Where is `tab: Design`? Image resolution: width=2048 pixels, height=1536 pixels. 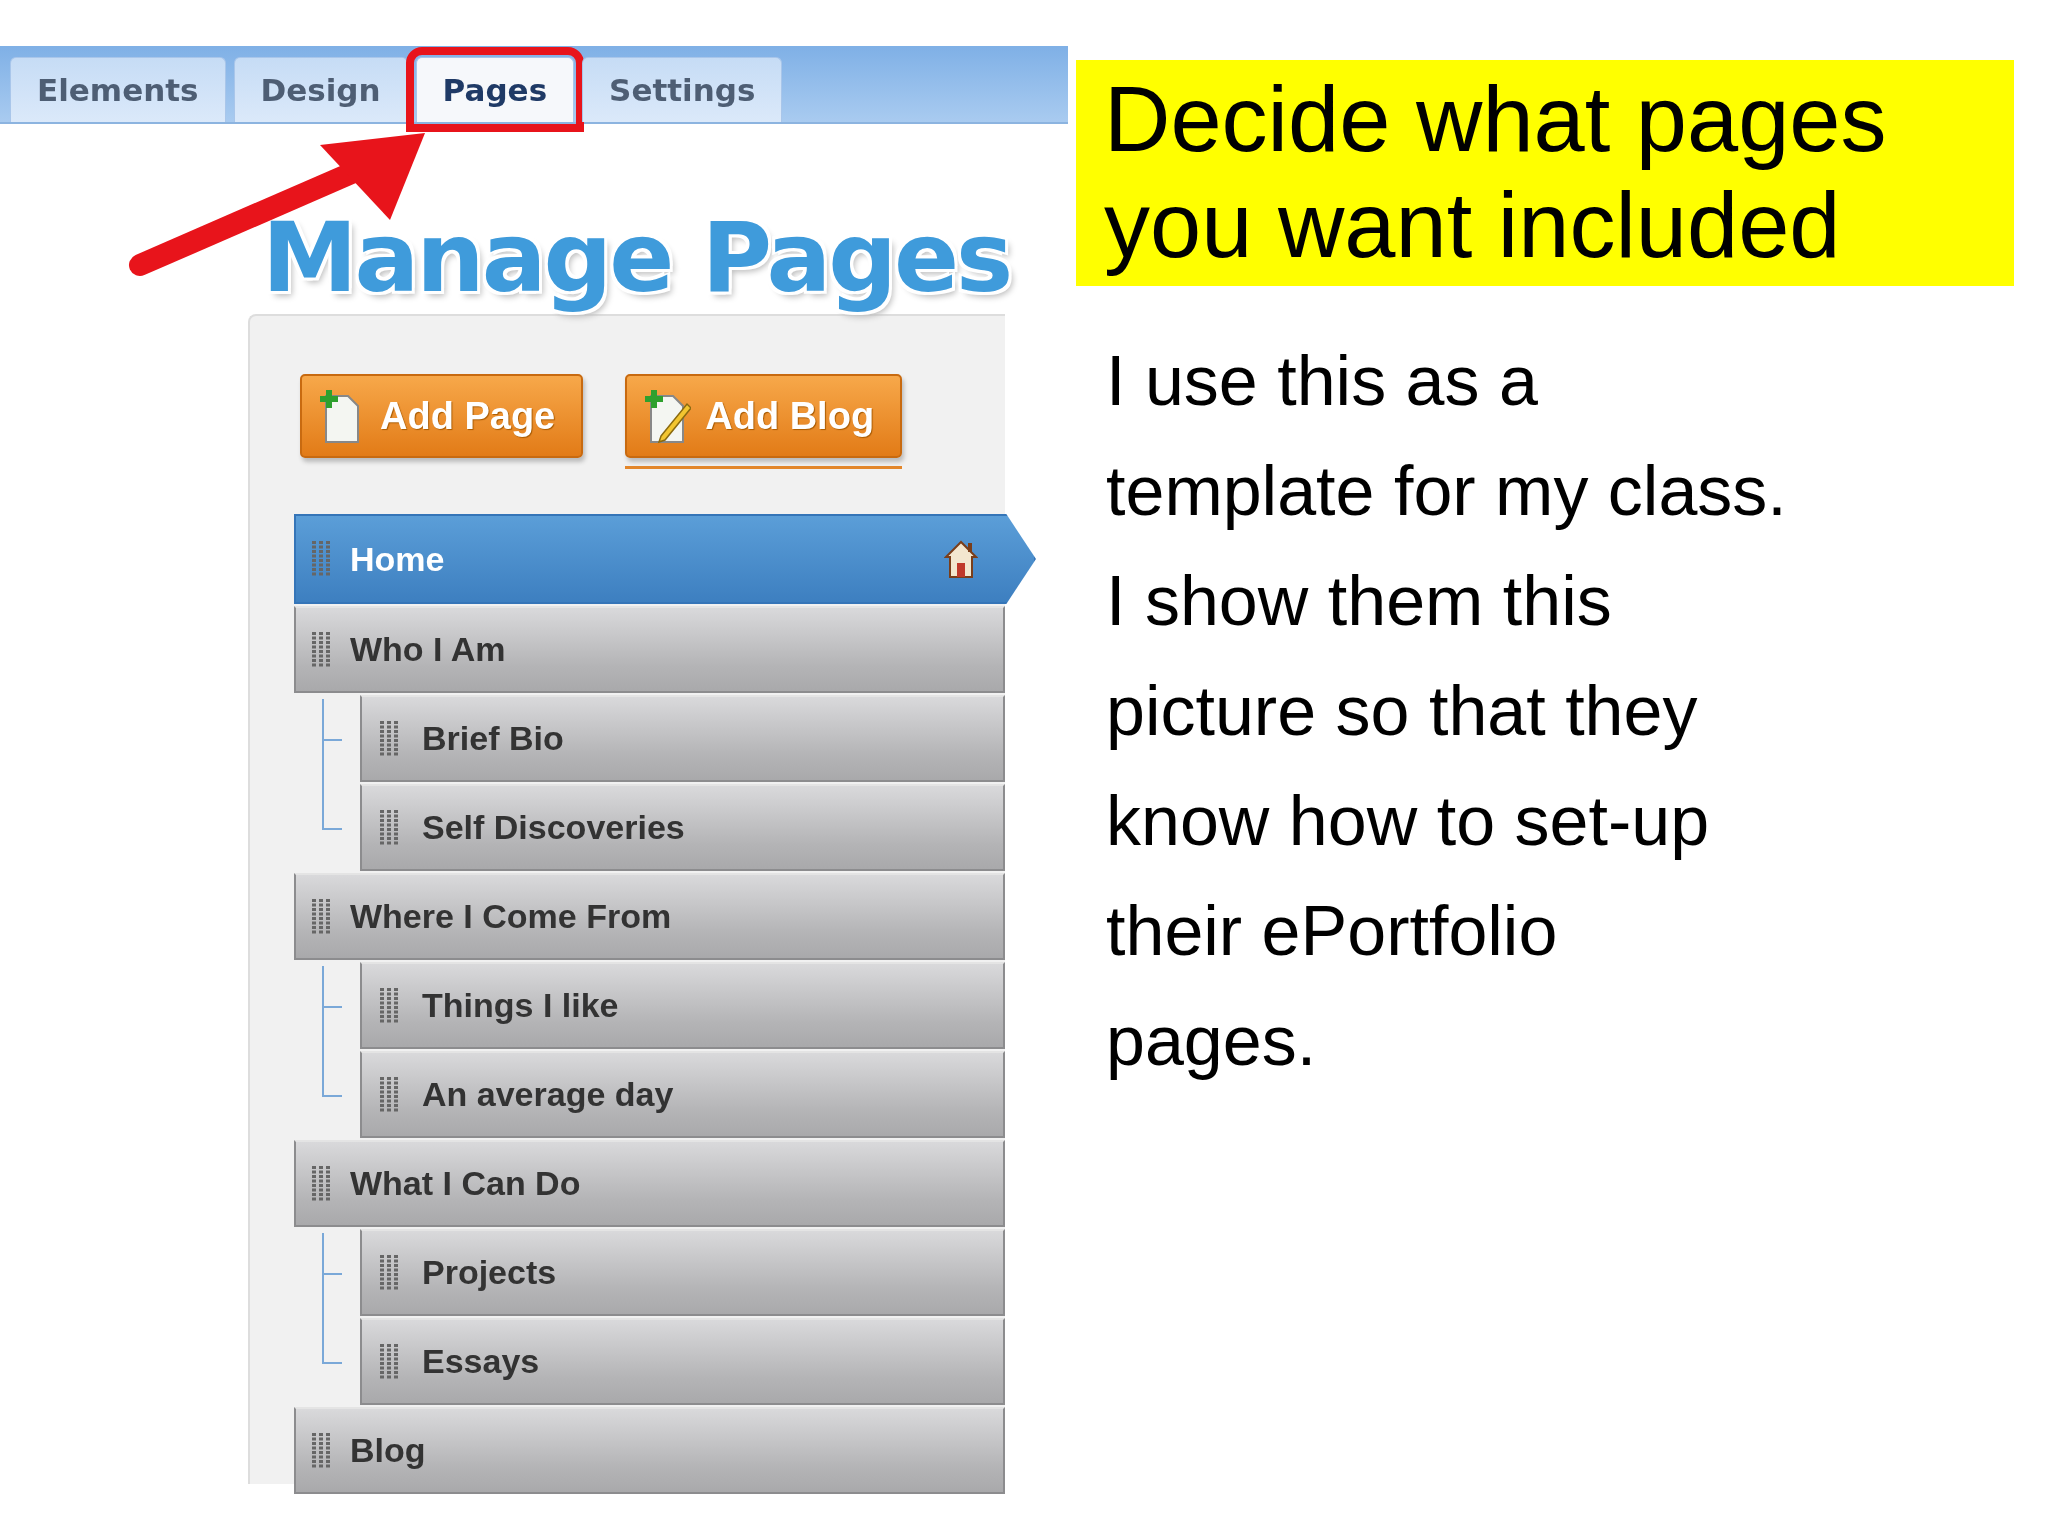 tab: Design is located at coordinates (320, 89).